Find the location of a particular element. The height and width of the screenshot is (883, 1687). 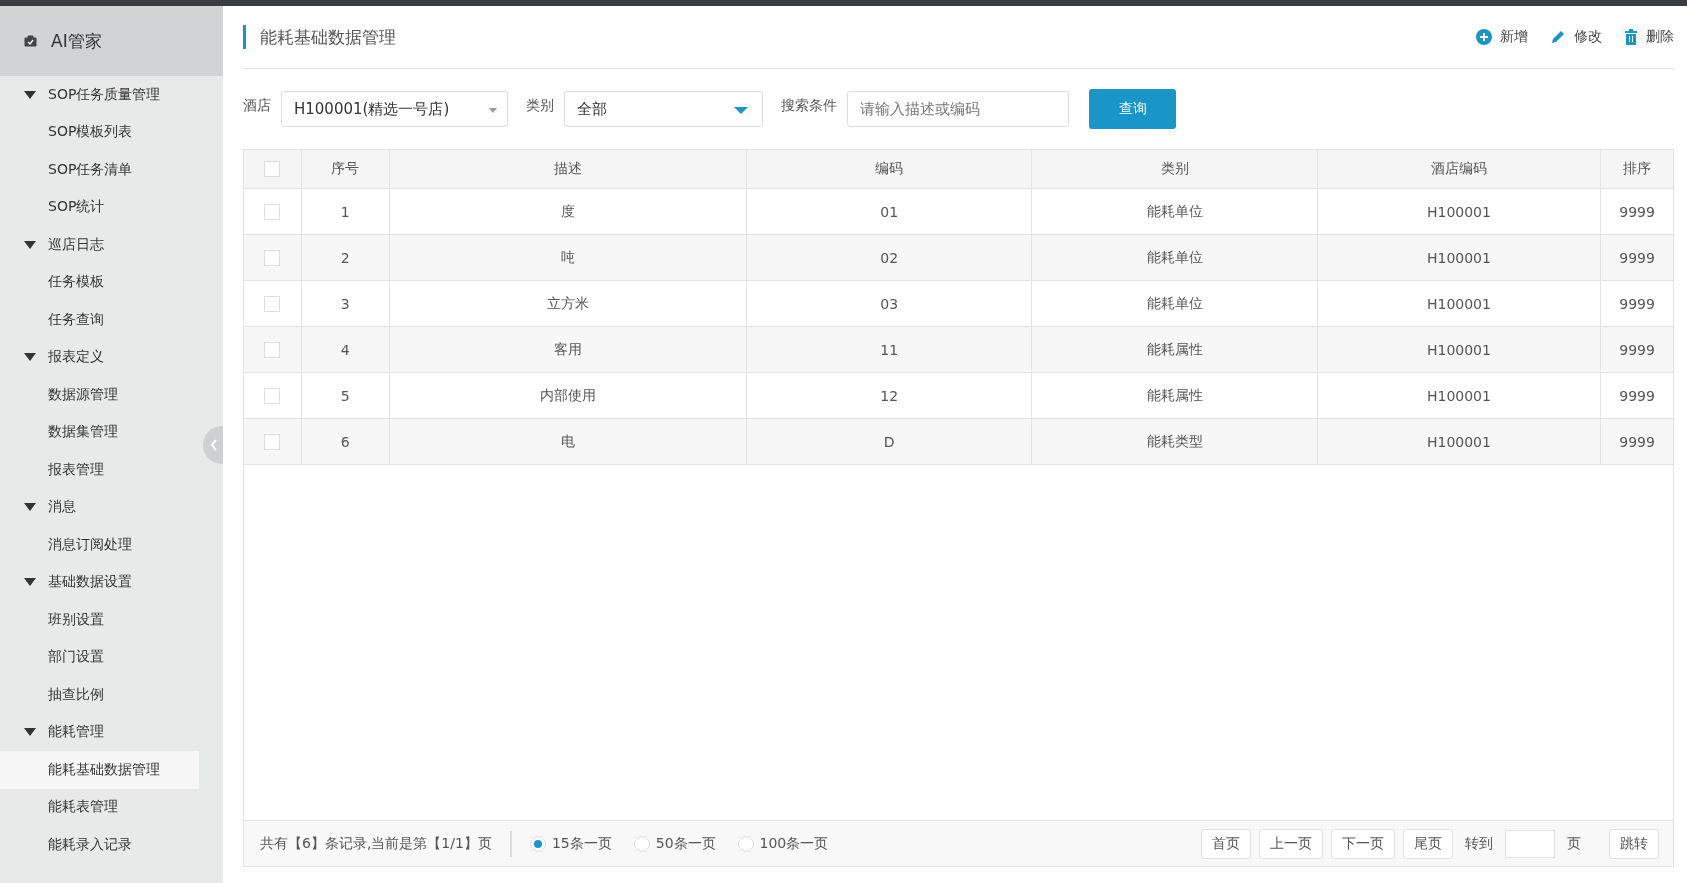

table-cell: 电 is located at coordinates (568, 441).